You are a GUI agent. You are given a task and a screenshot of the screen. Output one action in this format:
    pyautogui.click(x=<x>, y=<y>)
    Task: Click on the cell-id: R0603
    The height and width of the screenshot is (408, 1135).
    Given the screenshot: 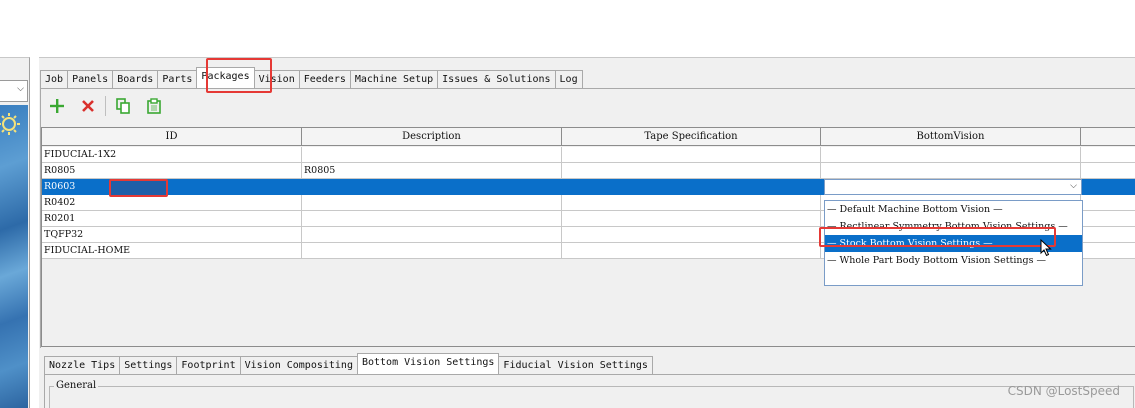 What is the action you would take?
    pyautogui.click(x=172, y=187)
    